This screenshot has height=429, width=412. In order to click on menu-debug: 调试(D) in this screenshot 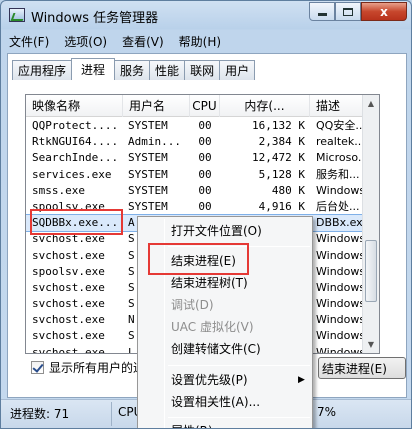, I will do `click(192, 305)`.